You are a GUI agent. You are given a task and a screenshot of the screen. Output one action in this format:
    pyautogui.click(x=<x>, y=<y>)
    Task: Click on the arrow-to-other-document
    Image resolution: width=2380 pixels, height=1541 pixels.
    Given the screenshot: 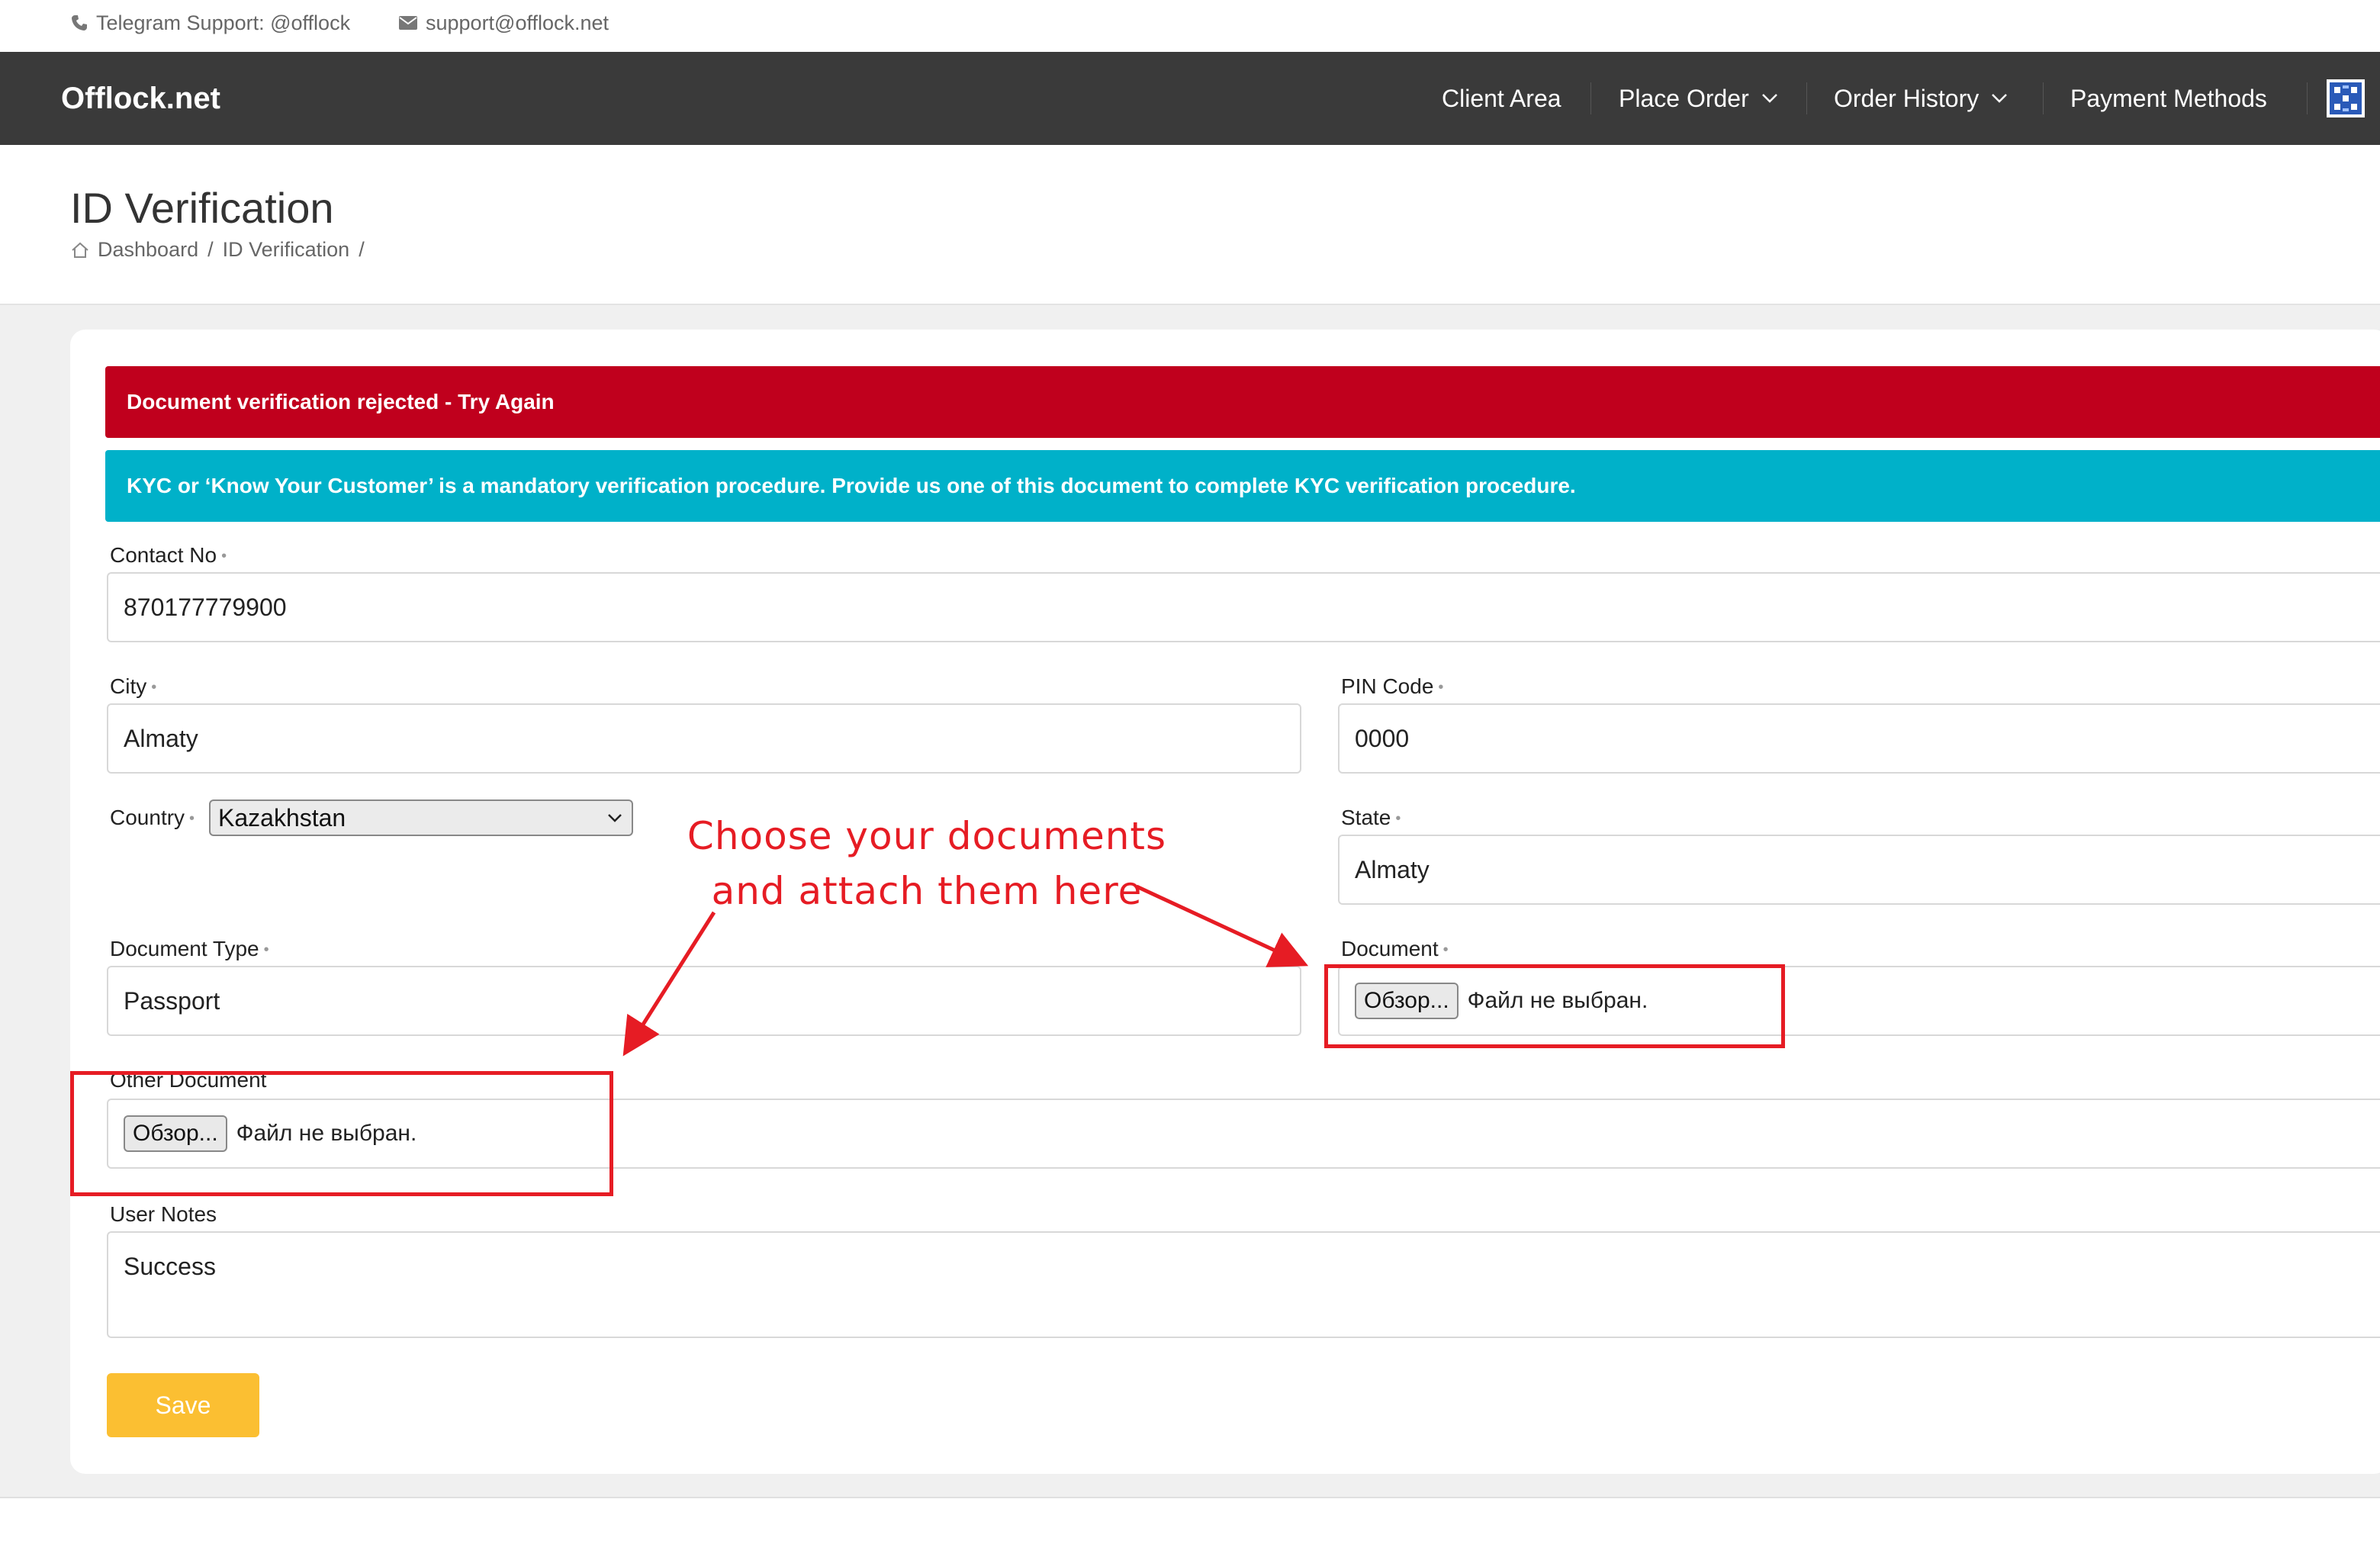 What is the action you would take?
    pyautogui.click(x=669, y=984)
    